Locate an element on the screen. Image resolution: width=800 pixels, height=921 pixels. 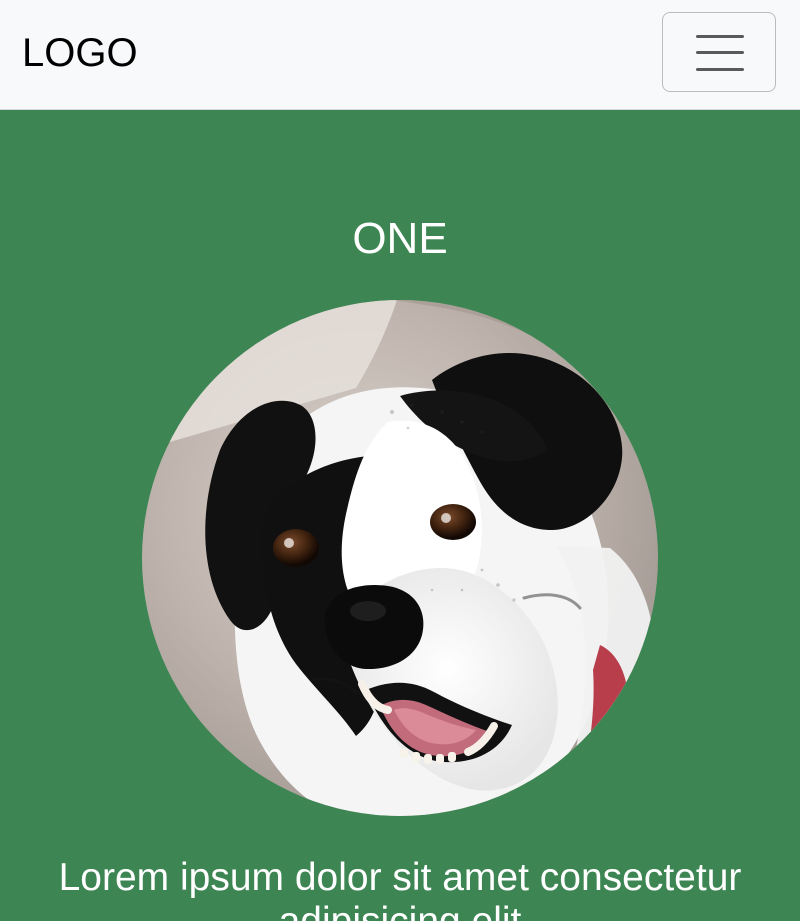
navbar: LOGO is located at coordinates (400, 55).